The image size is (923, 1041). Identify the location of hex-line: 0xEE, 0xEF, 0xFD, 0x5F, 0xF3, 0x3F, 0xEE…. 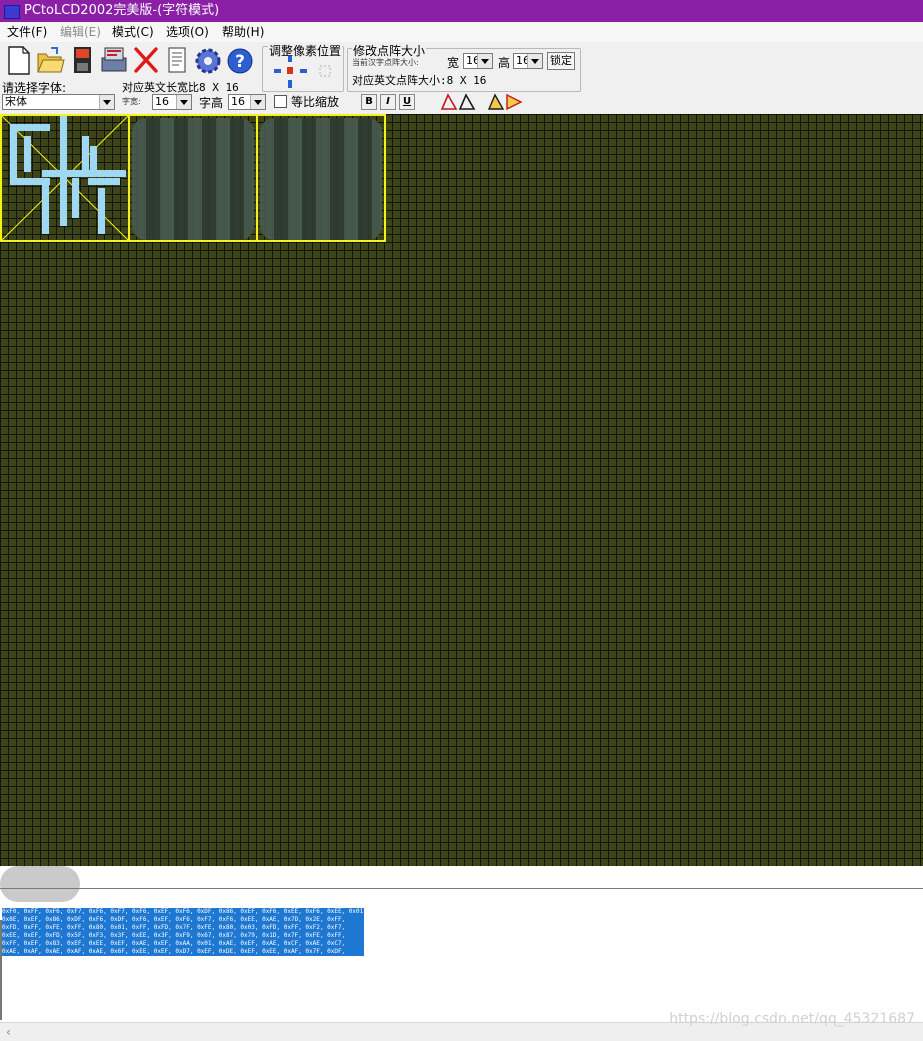
(183, 936).